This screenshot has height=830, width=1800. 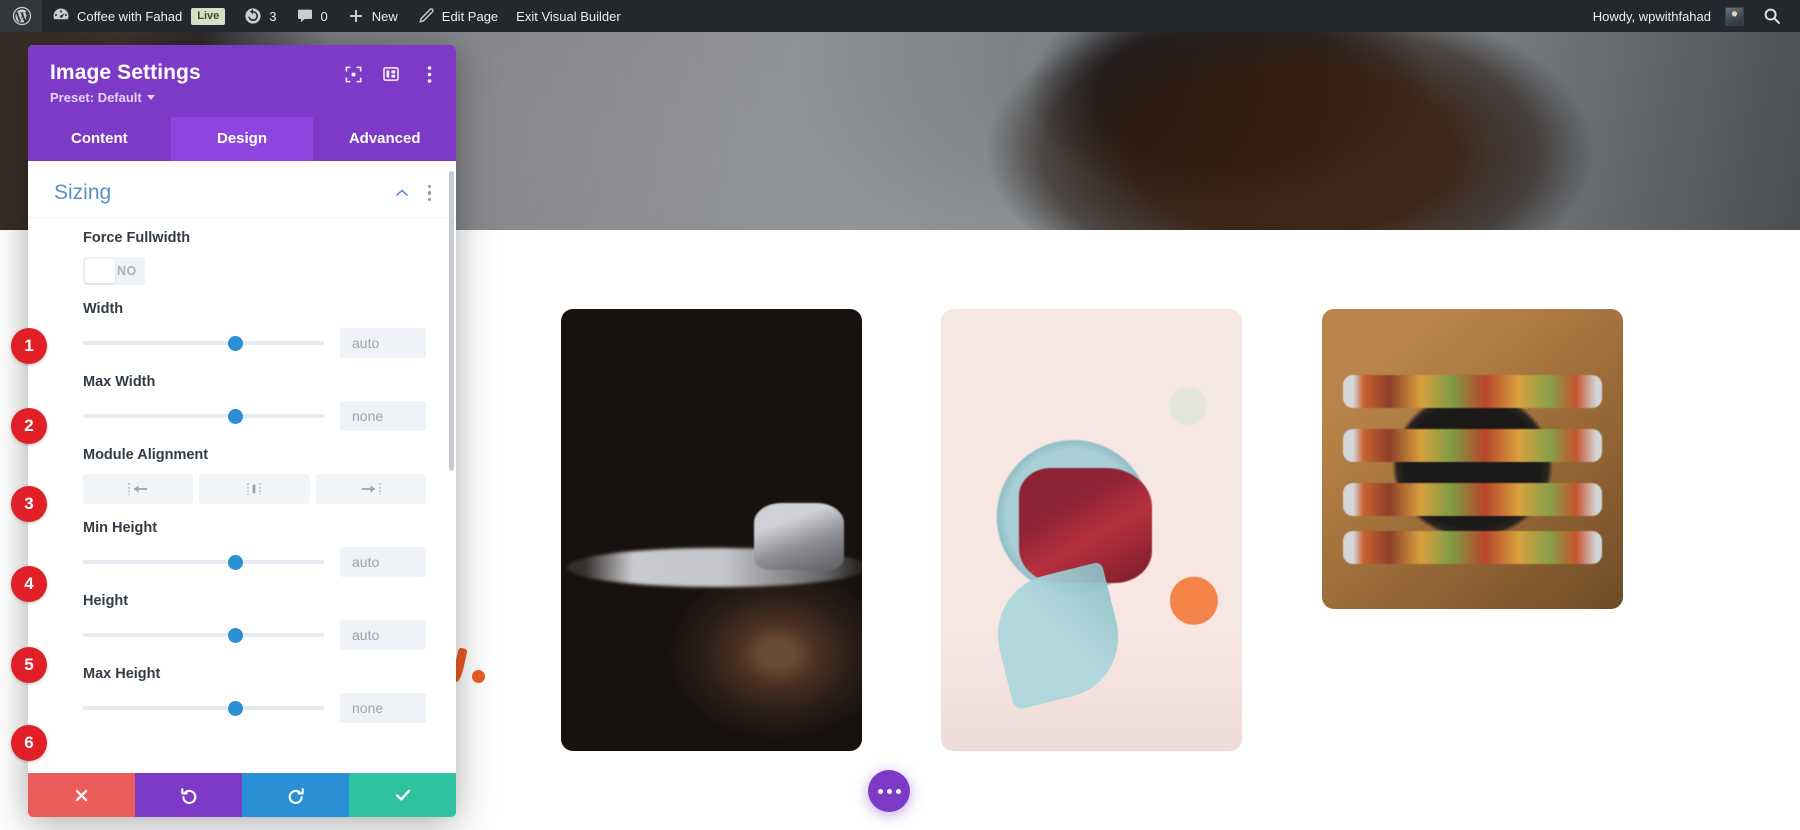 I want to click on min-height-label: Min Height, so click(x=120, y=528).